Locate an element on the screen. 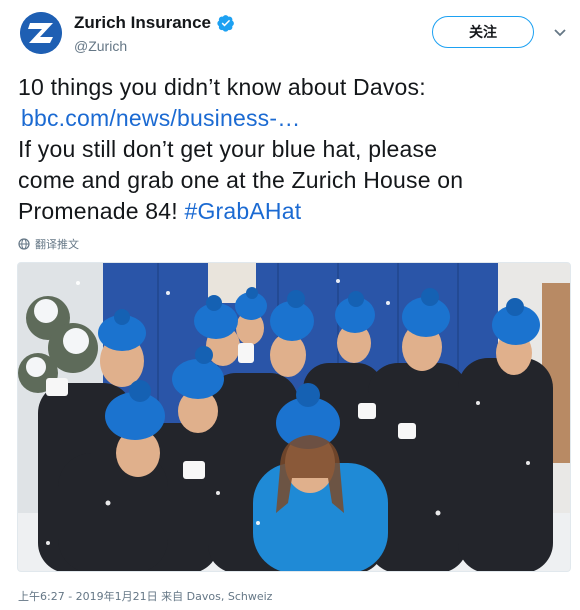 The image size is (580, 610). tweet-header: Zurich Insurance @Zurich 关注 is located at coordinates (290, 31).